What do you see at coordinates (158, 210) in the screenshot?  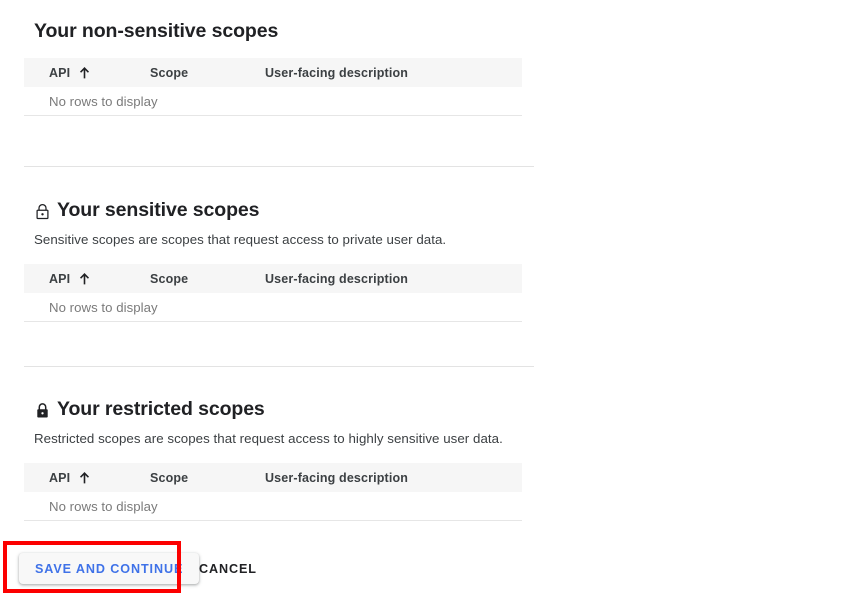 I see `section-title-text: Your sensitive scopes` at bounding box center [158, 210].